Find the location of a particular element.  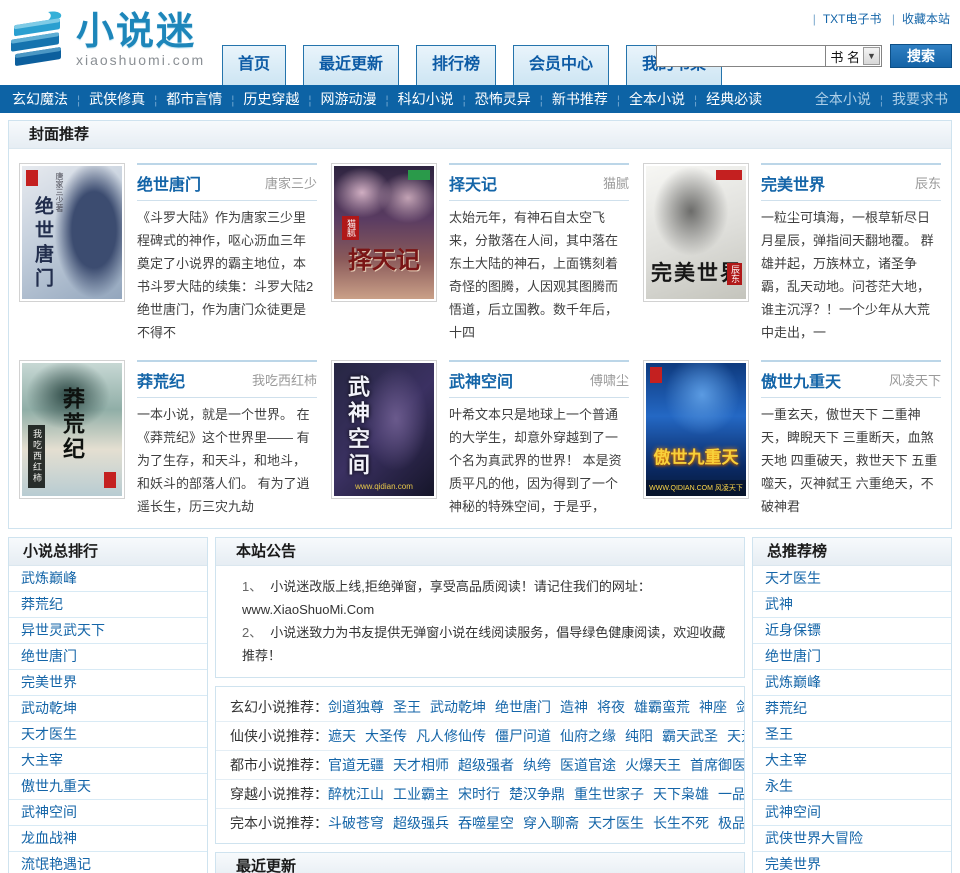

nav-button: 最近更新 is located at coordinates (351, 65).